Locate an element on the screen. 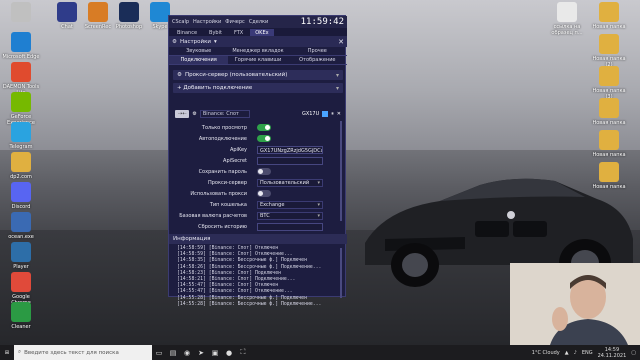  windows-start-icon: ⊞ is located at coordinates (7, 352).